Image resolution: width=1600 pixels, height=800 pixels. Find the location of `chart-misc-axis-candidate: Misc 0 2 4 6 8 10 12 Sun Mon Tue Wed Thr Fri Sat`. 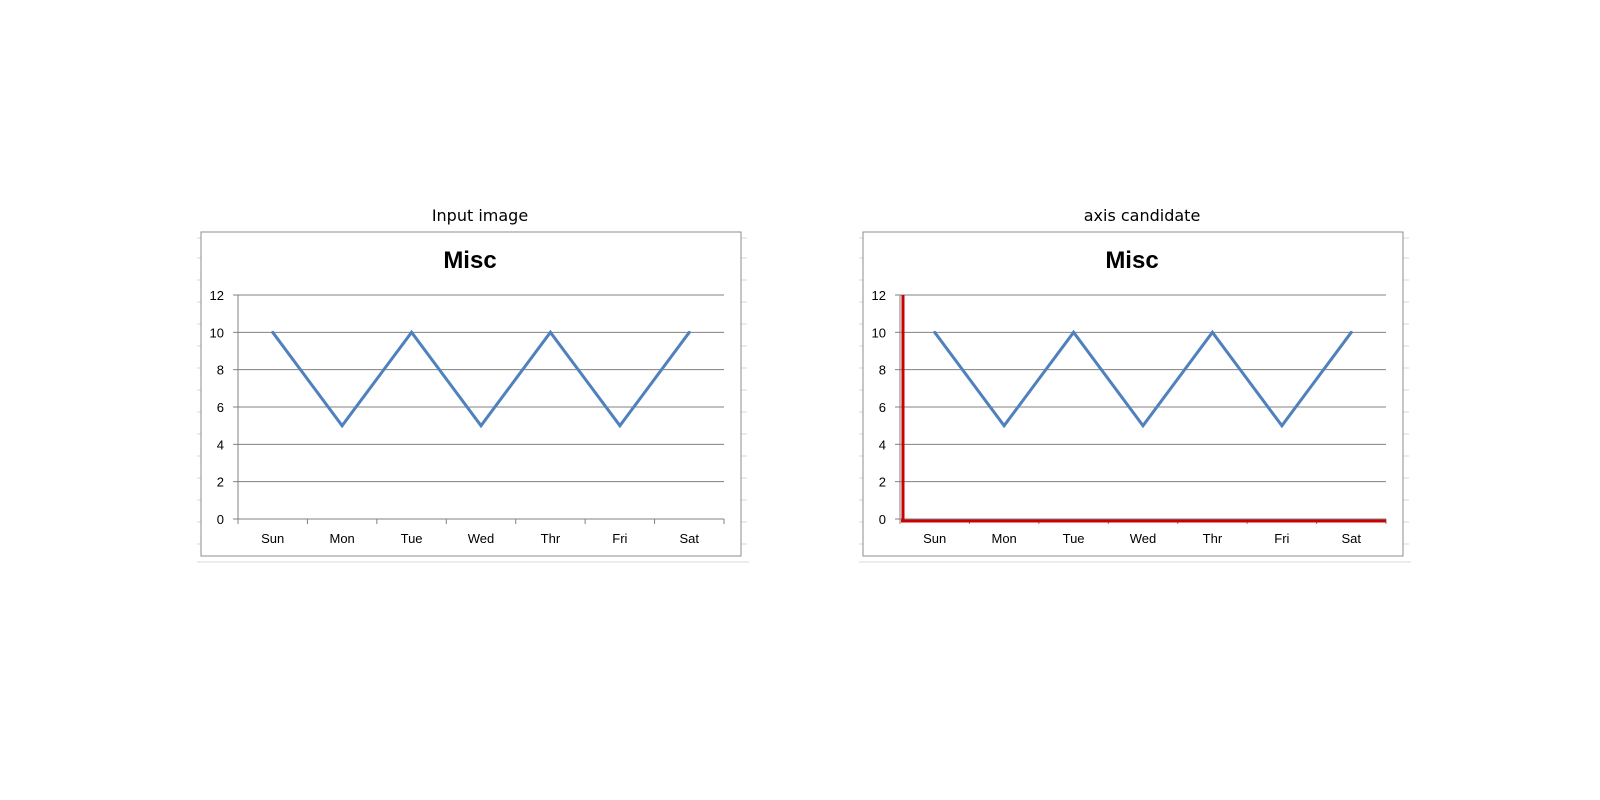

chart-misc-axis-candidate: Misc 0 2 4 6 8 10 12 Sun Mon Tue Wed Thr Fri Sat is located at coordinates (1135, 397).